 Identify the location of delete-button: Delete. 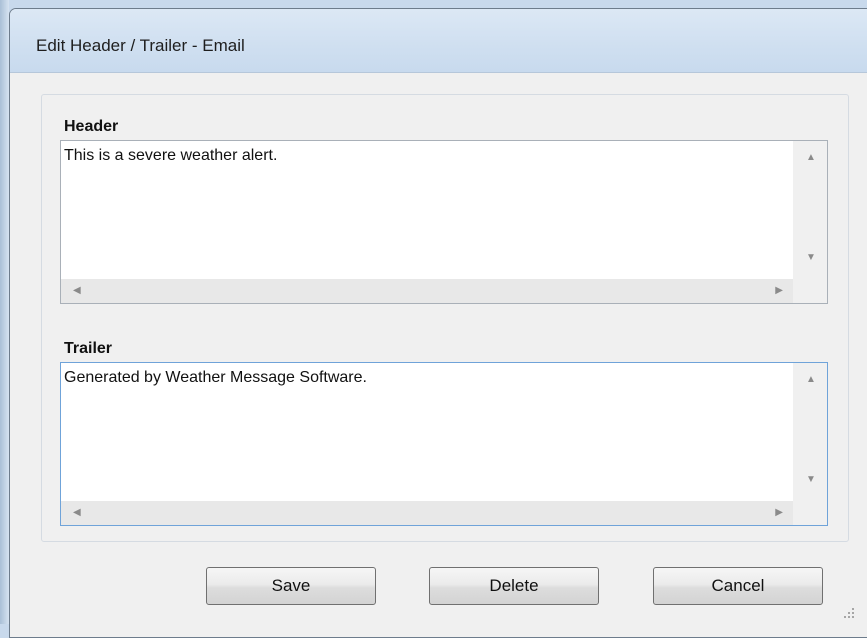
(514, 586).